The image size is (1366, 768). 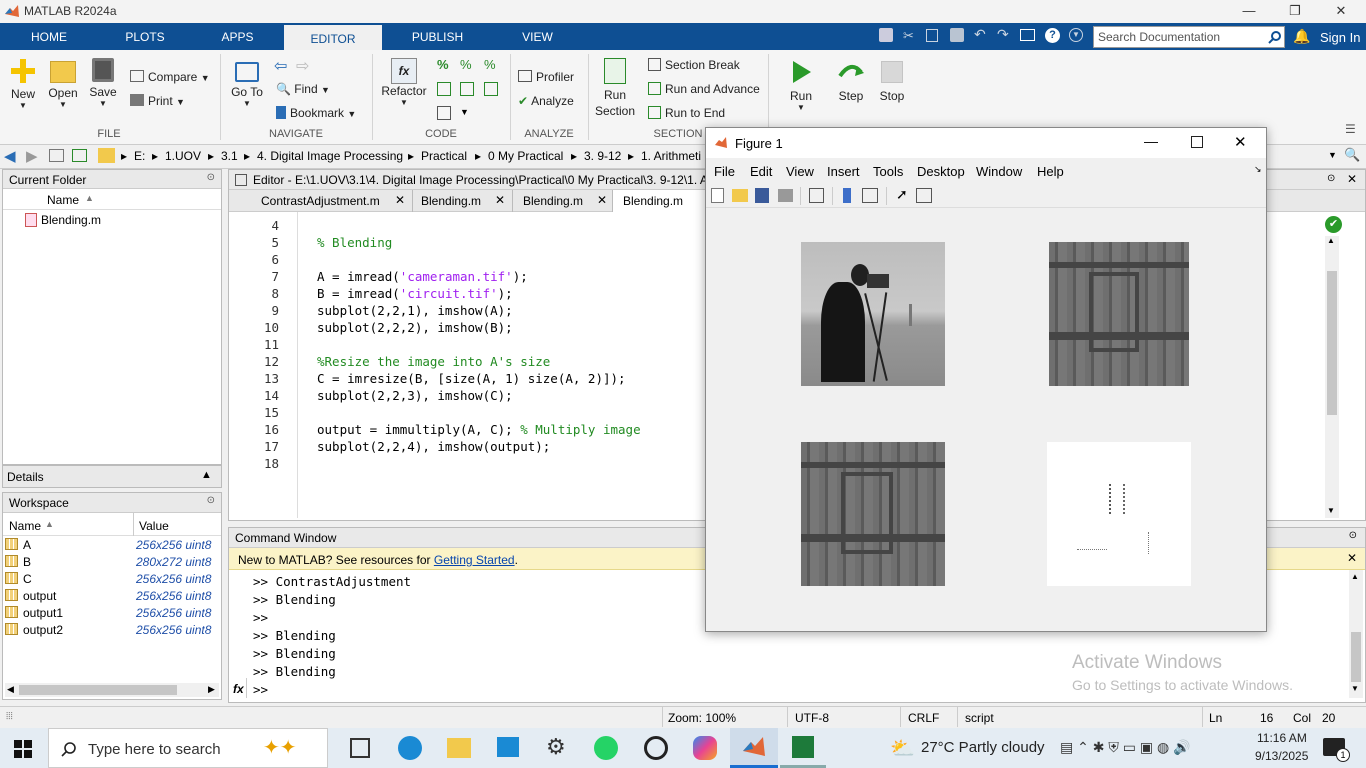 What do you see at coordinates (154, 526) in the screenshot?
I see `value-column-header: Value` at bounding box center [154, 526].